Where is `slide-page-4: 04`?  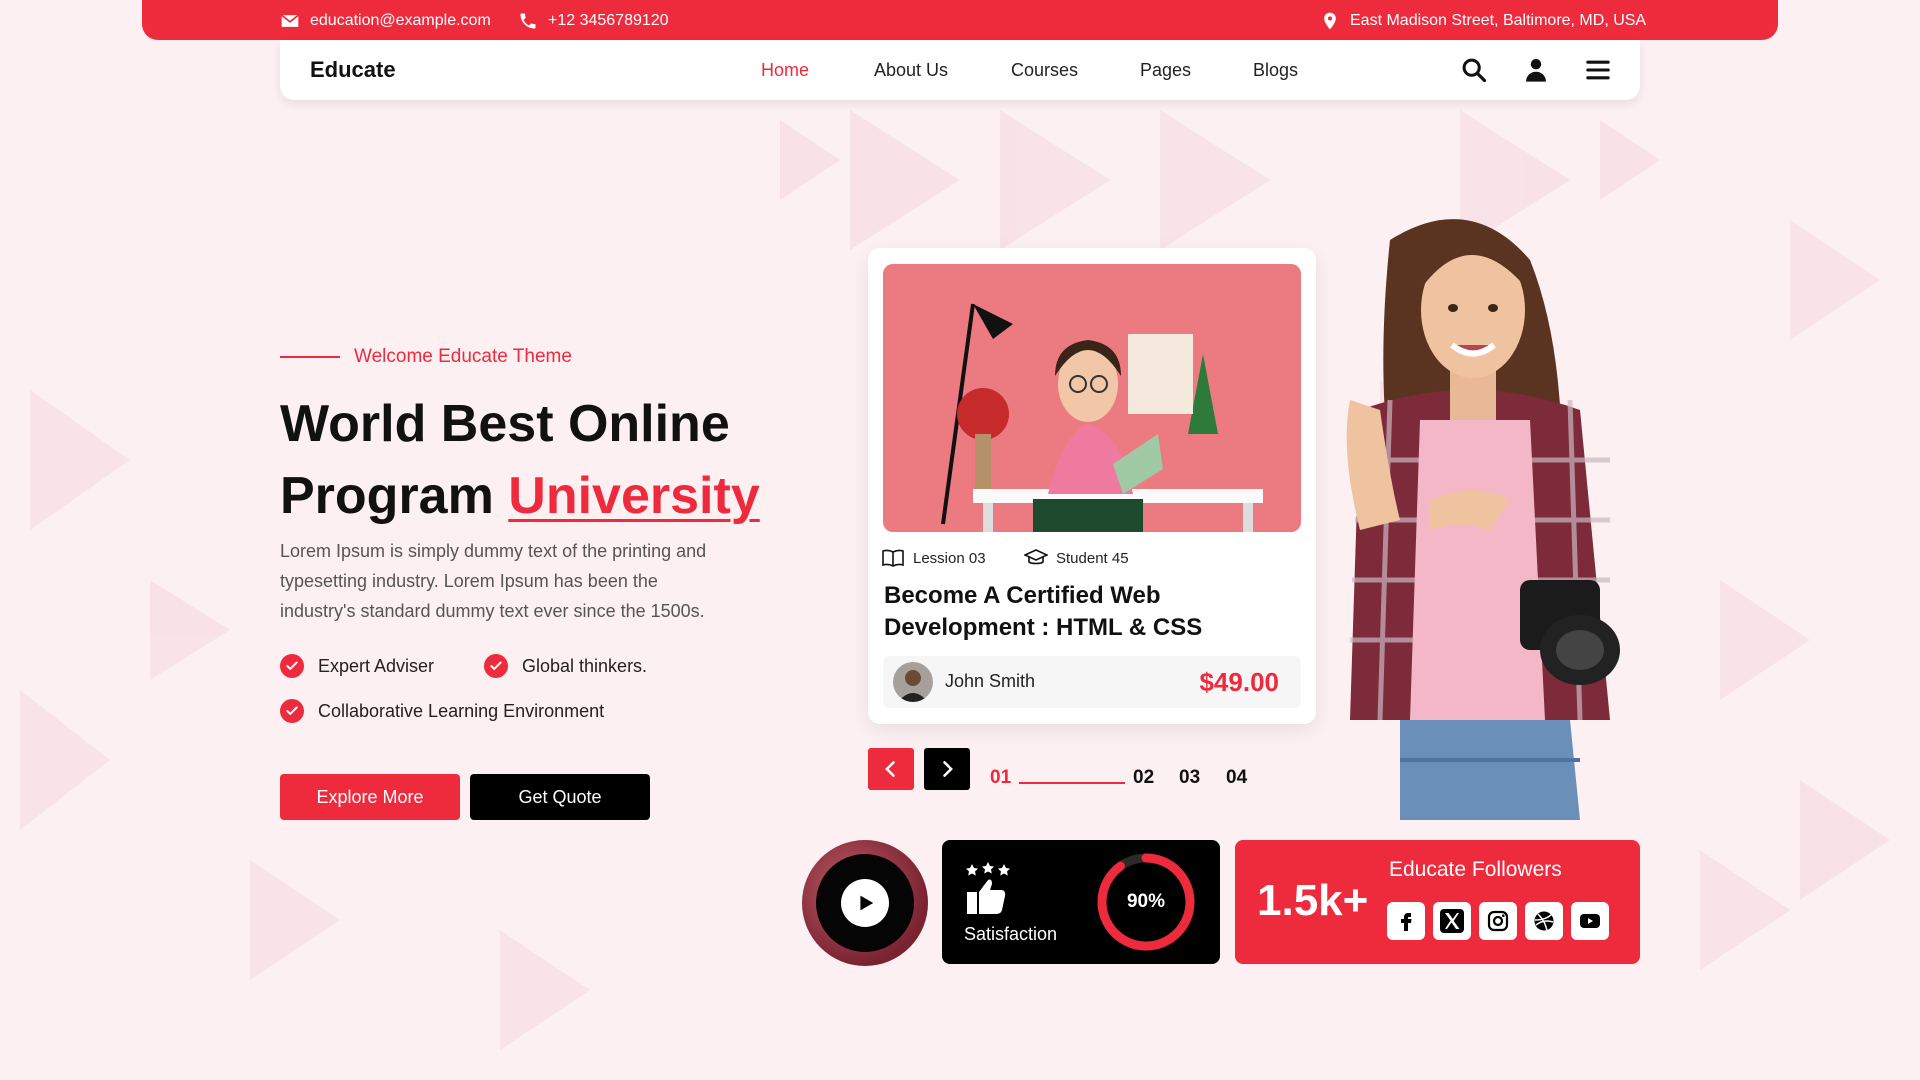 slide-page-4: 04 is located at coordinates (1236, 778).